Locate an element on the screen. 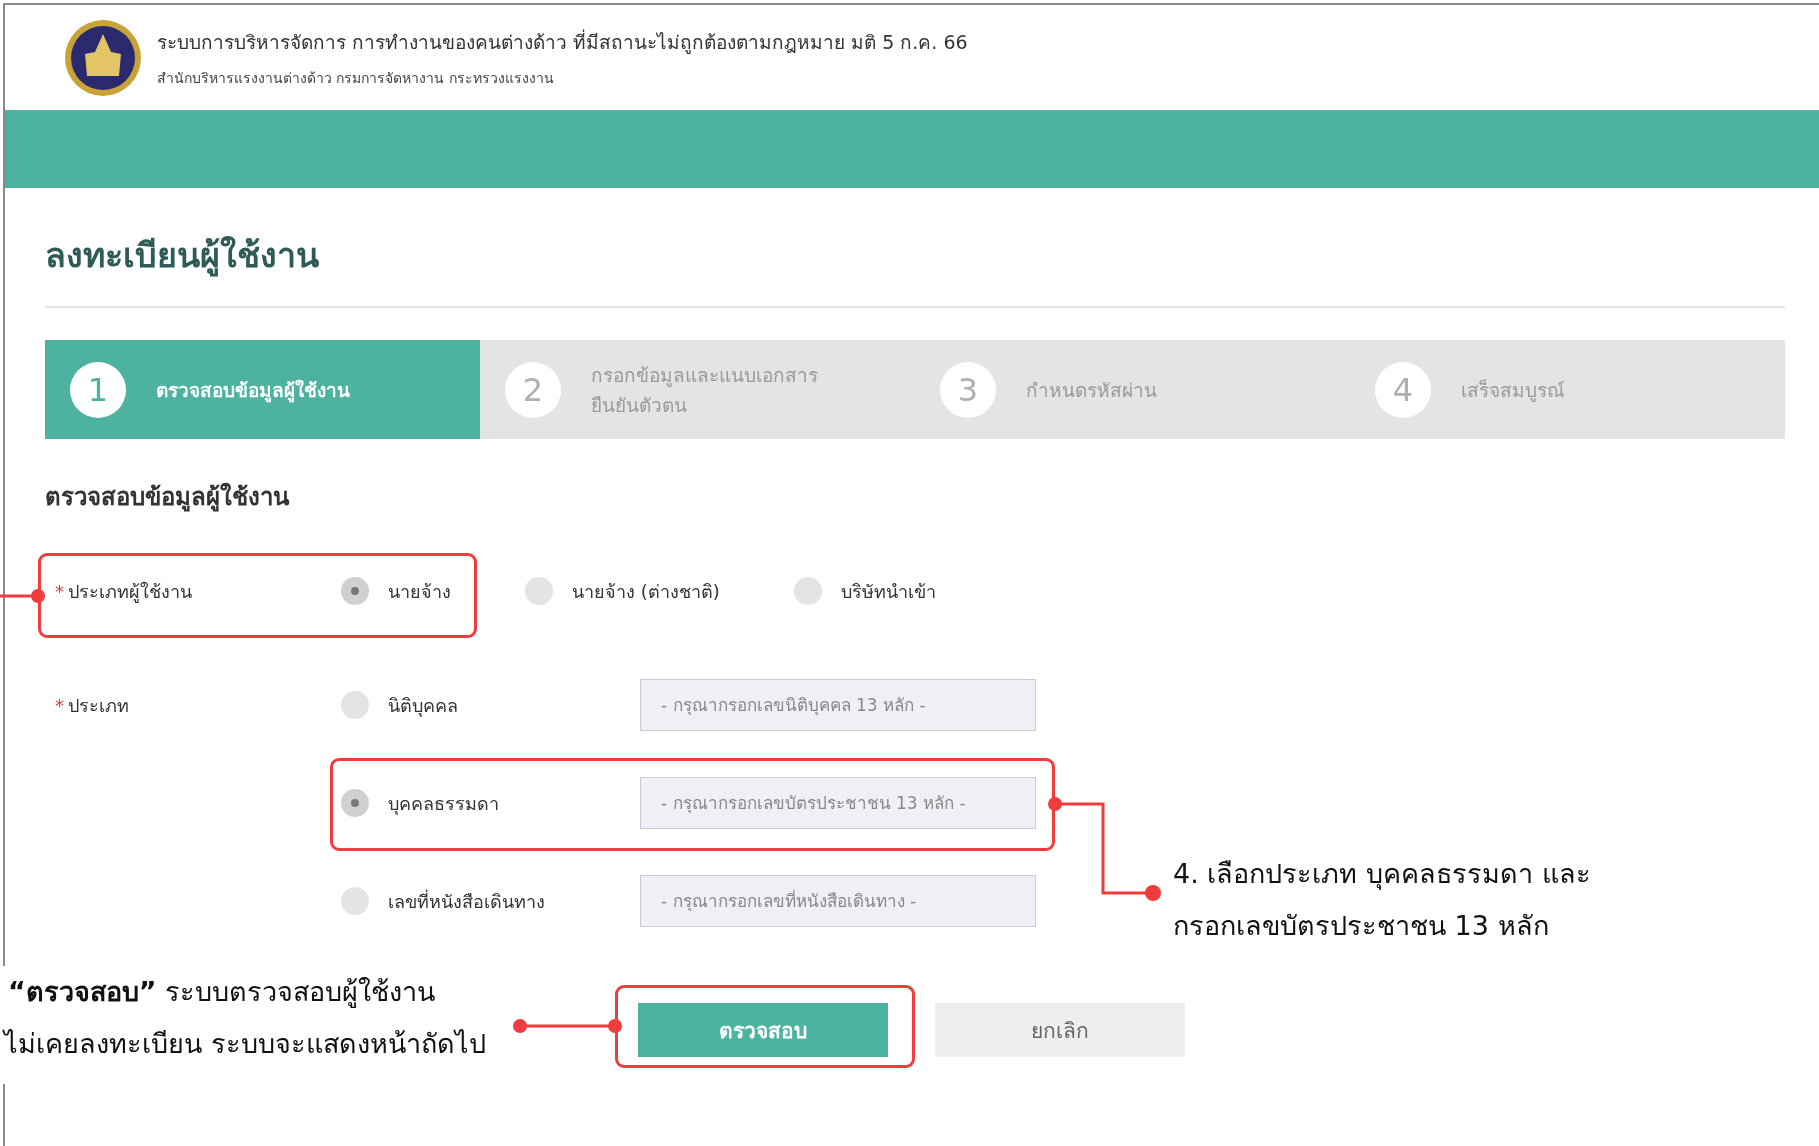 This screenshot has height=1146, width=1819. radio-option: นายจ้าง is located at coordinates (396, 591).